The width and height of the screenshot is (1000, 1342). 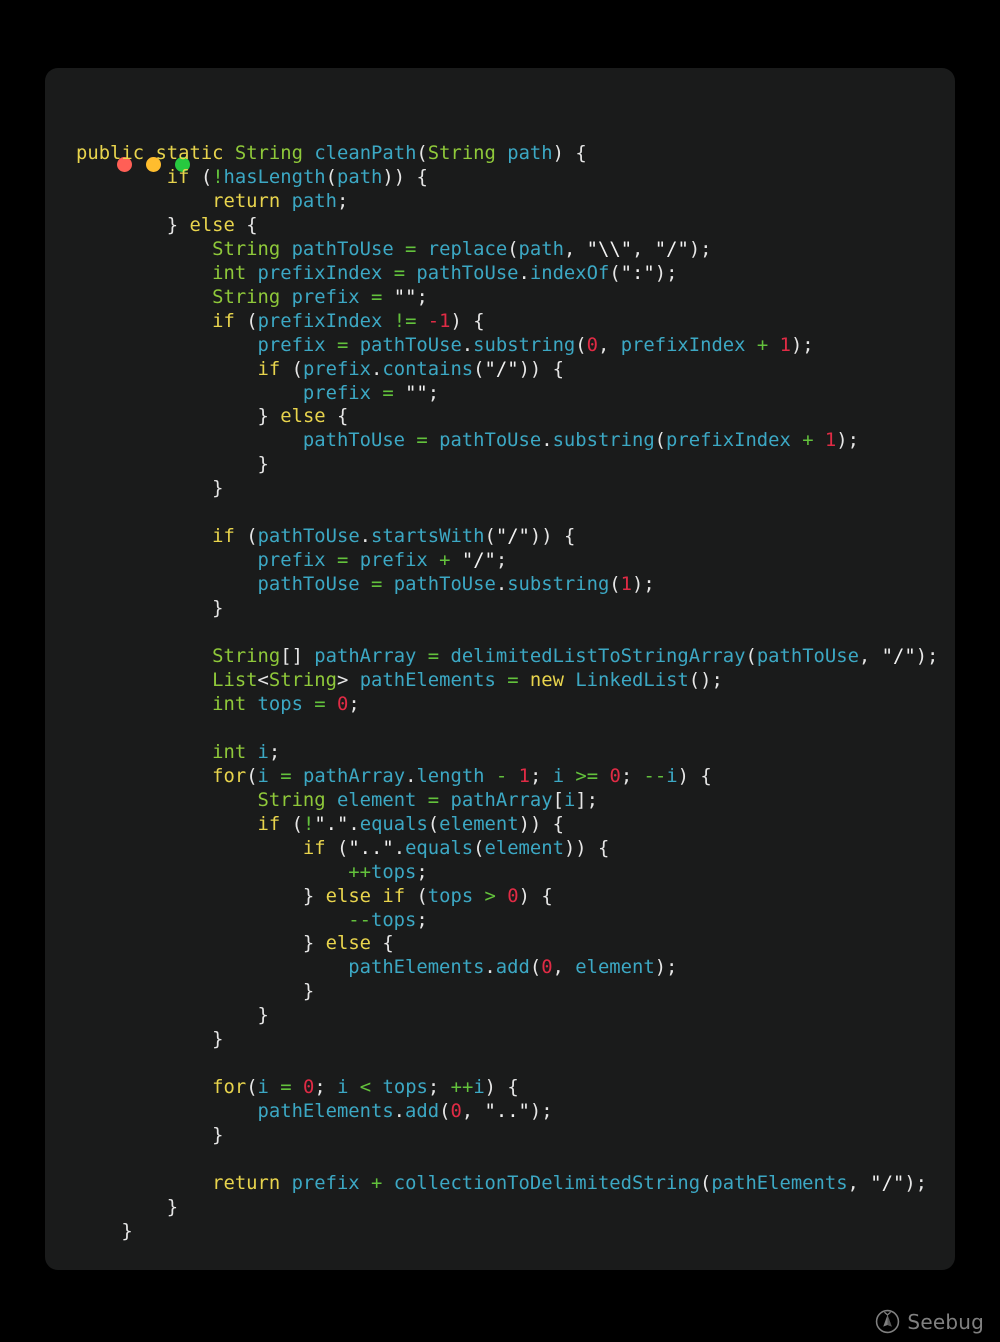 I want to click on seebug-watermark: Seebug, so click(x=929, y=1321).